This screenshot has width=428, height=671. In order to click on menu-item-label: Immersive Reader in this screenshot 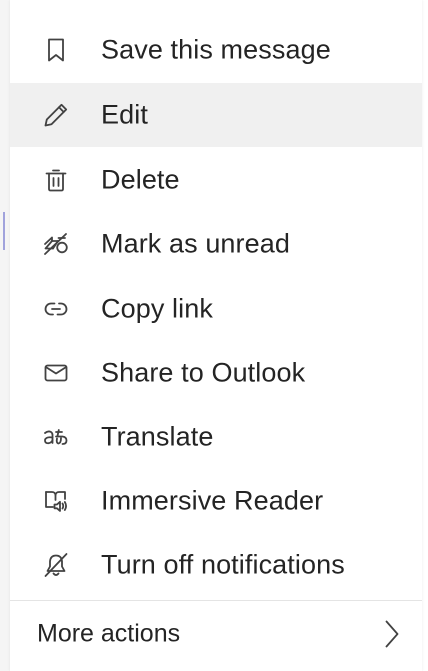, I will do `click(212, 500)`.